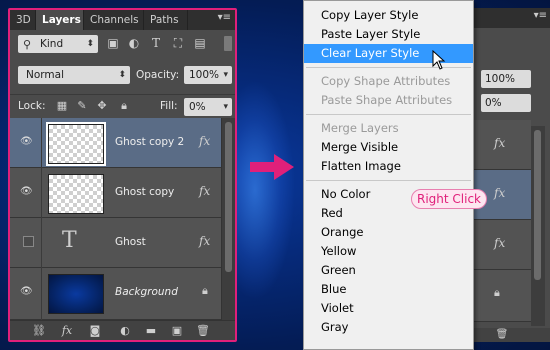 The height and width of the screenshot is (350, 550). Describe the element at coordinates (169, 106) in the screenshot. I see `fill-label: Fill:` at that location.